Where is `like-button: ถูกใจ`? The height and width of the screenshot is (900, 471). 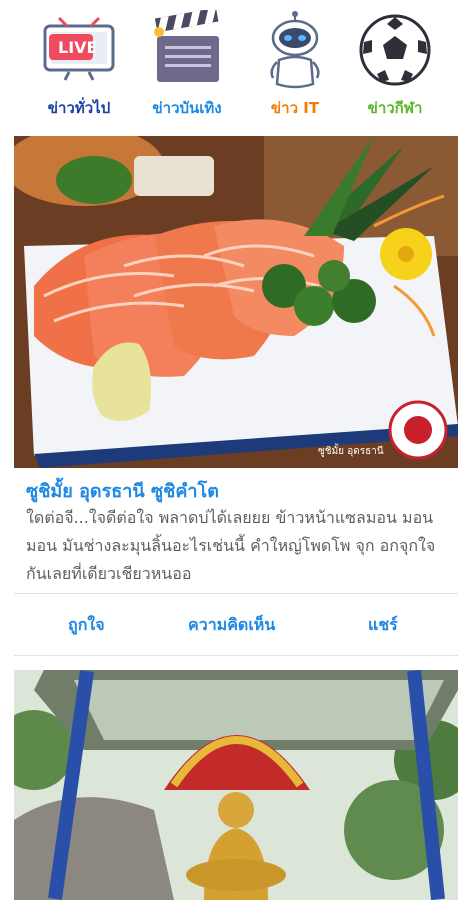
like-button: ถูกใจ is located at coordinates (86, 625).